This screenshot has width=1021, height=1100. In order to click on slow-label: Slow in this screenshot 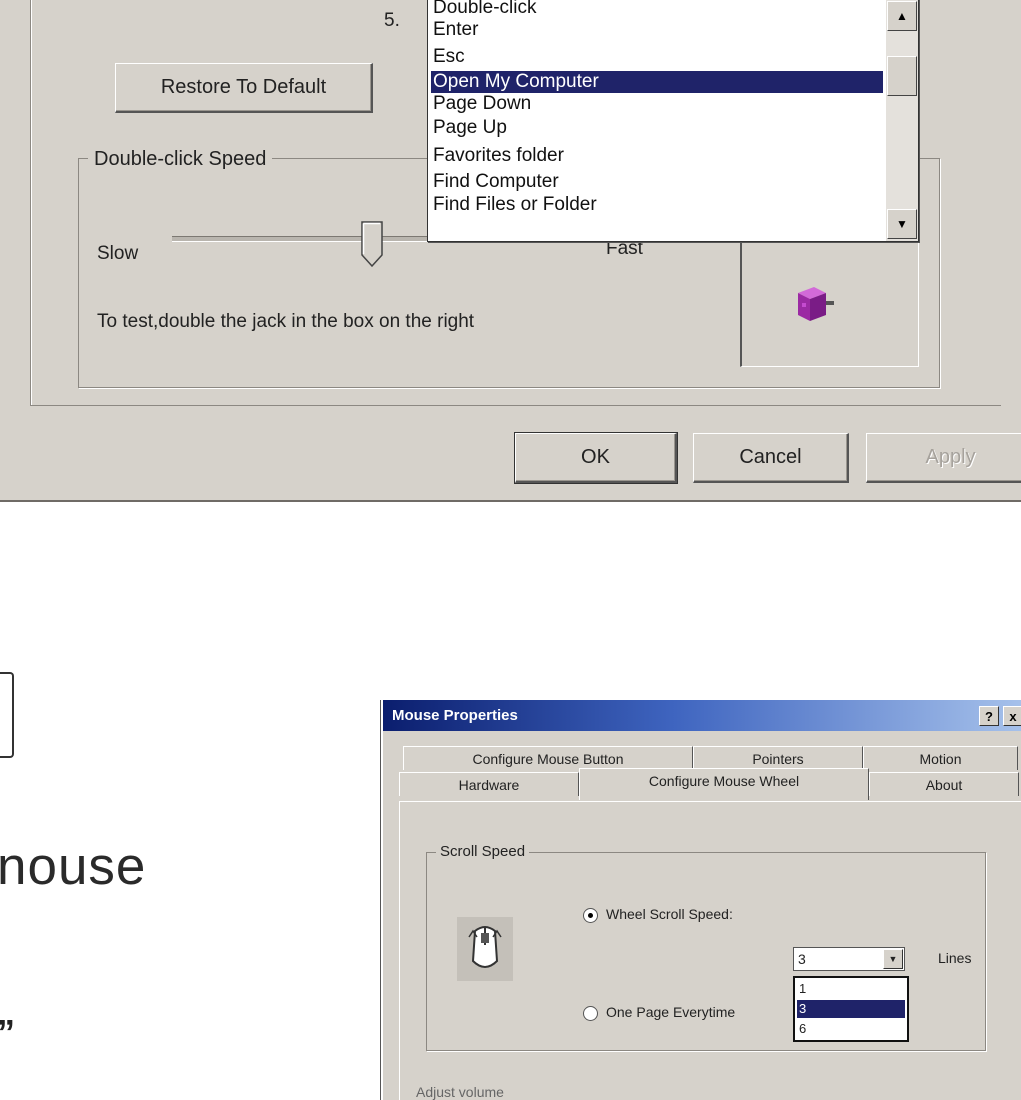, I will do `click(118, 253)`.